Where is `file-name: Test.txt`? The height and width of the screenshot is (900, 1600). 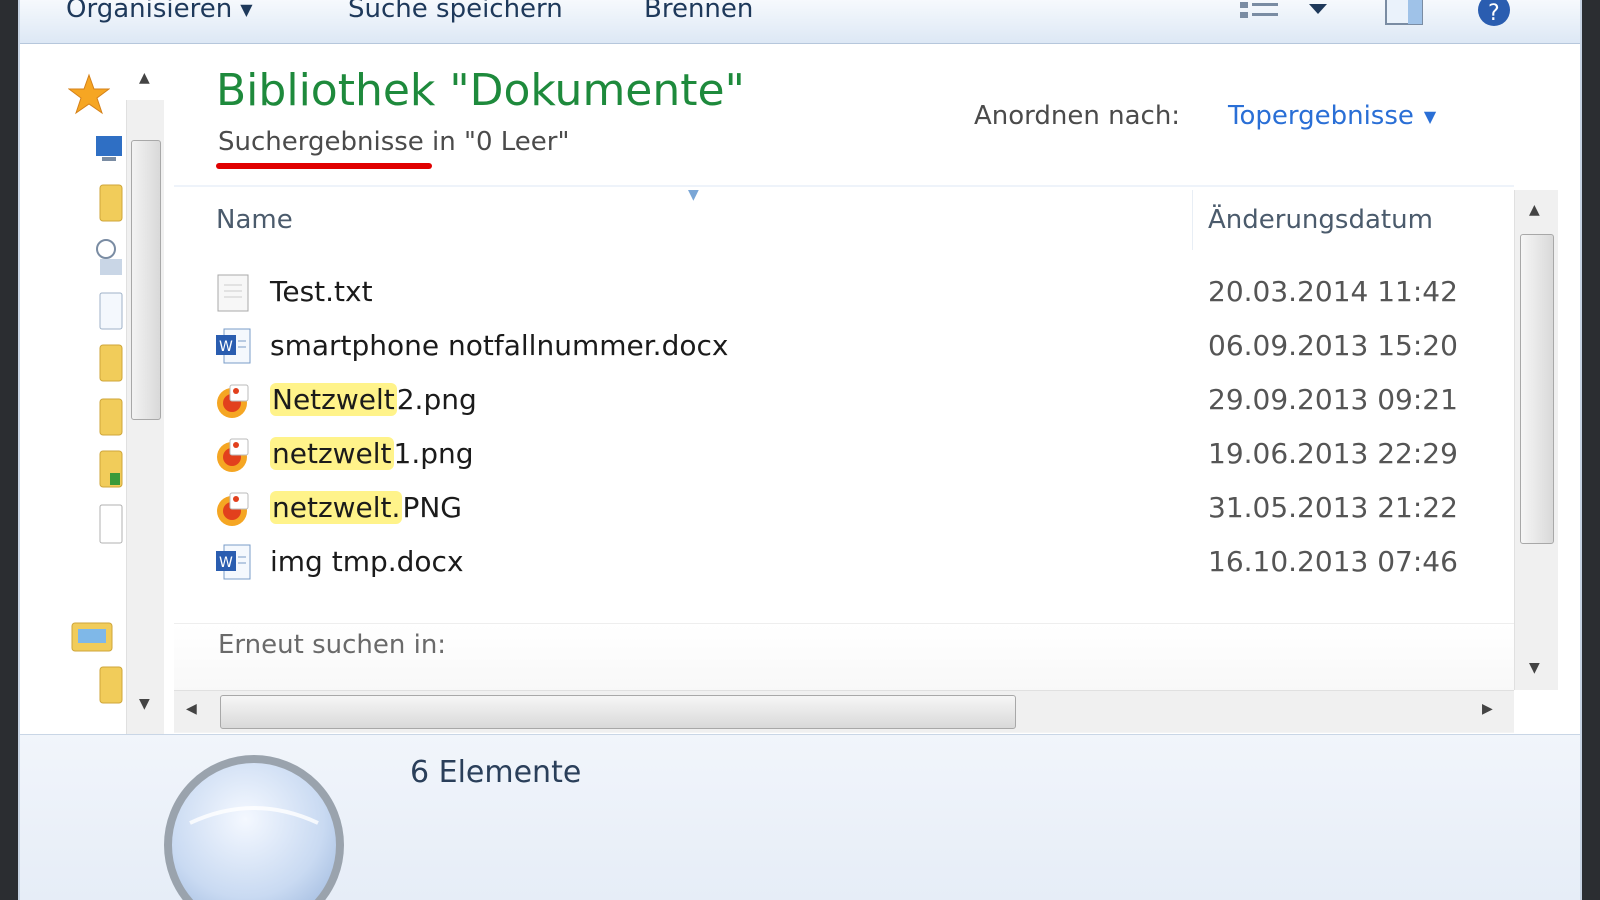 file-name: Test.txt is located at coordinates (321, 291).